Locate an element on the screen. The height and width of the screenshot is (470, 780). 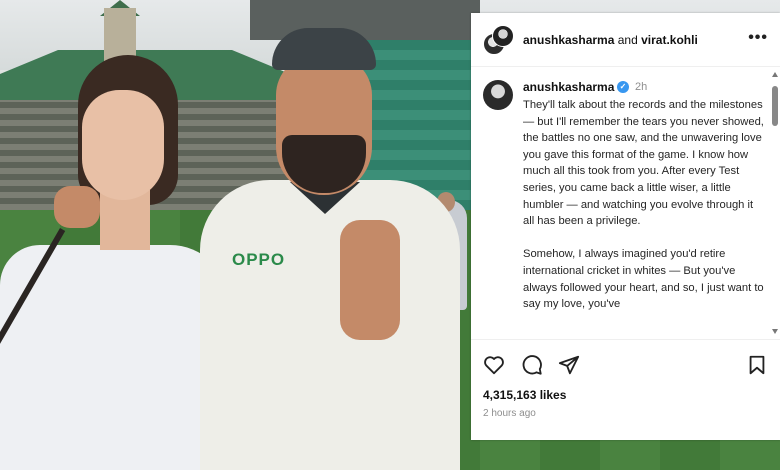
jersey-sponsor-text: OPPO is located at coordinates (259, 259).